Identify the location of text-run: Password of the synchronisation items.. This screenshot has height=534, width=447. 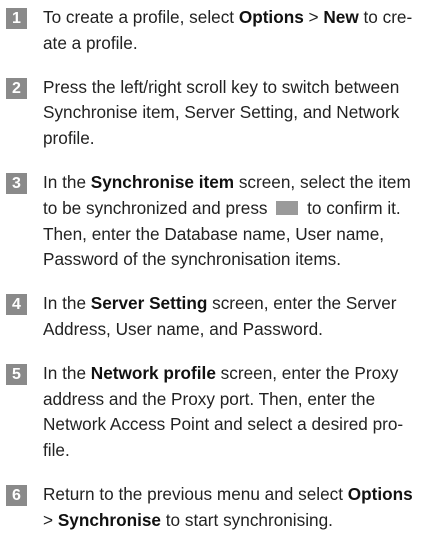
(192, 259).